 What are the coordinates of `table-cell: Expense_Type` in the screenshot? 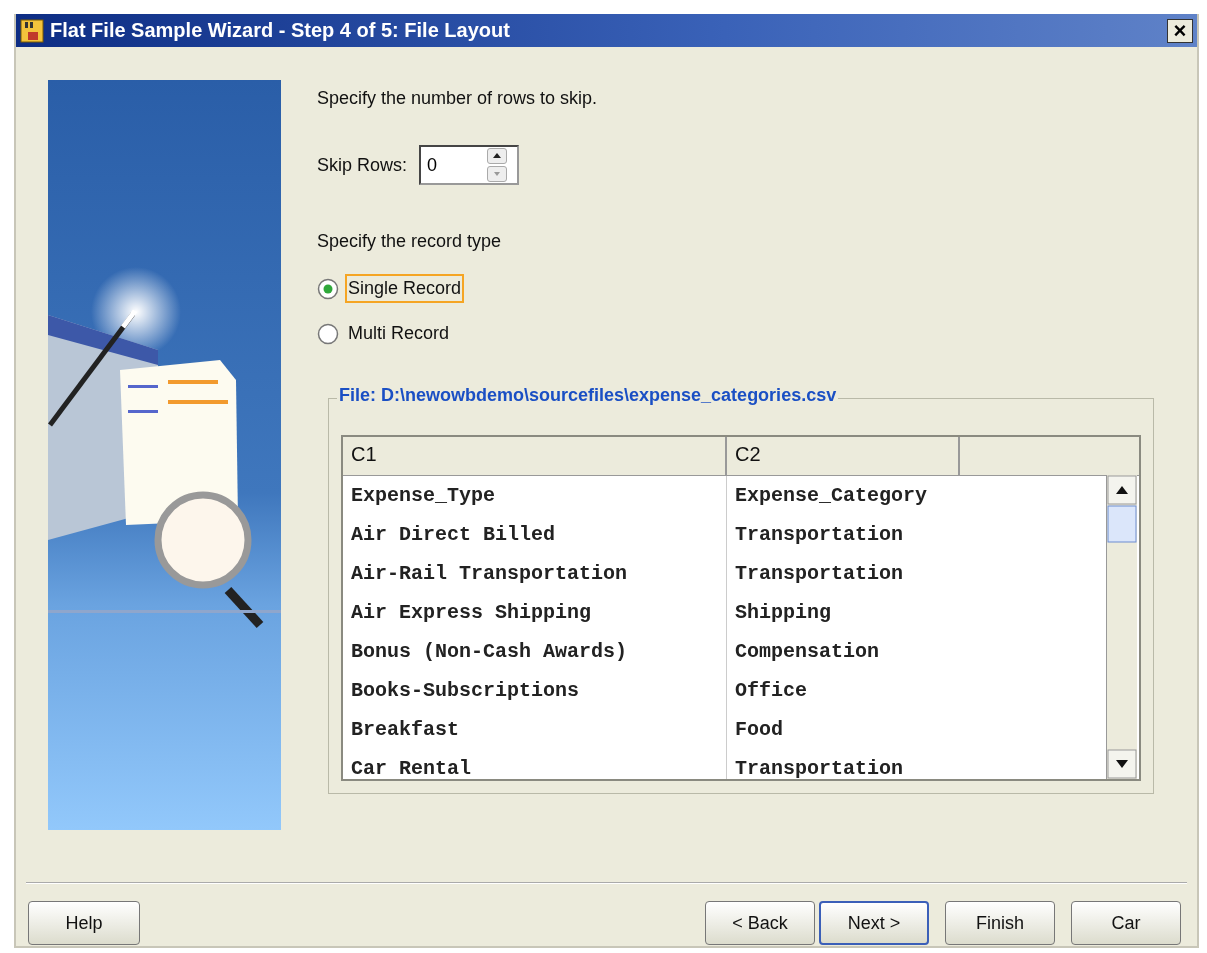 It's located at (535, 495).